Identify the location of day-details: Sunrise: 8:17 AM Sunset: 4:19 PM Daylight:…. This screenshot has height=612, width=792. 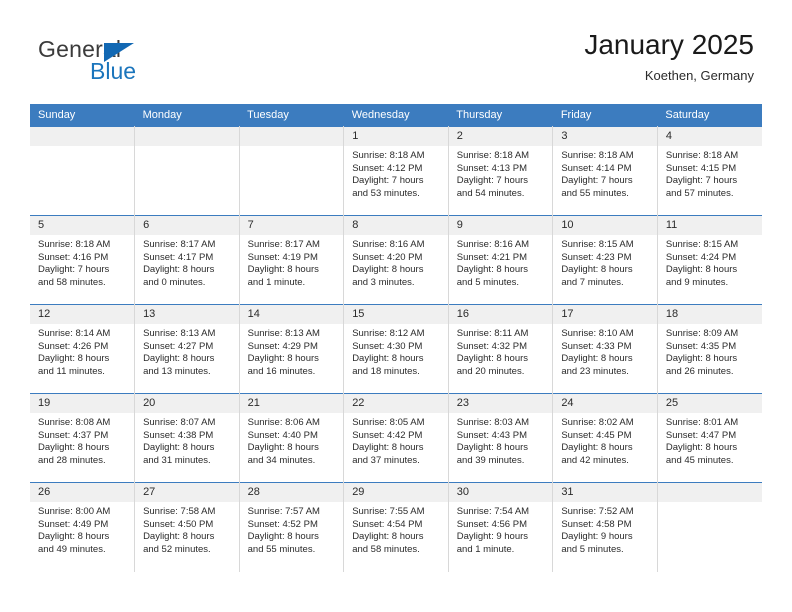
(292, 262).